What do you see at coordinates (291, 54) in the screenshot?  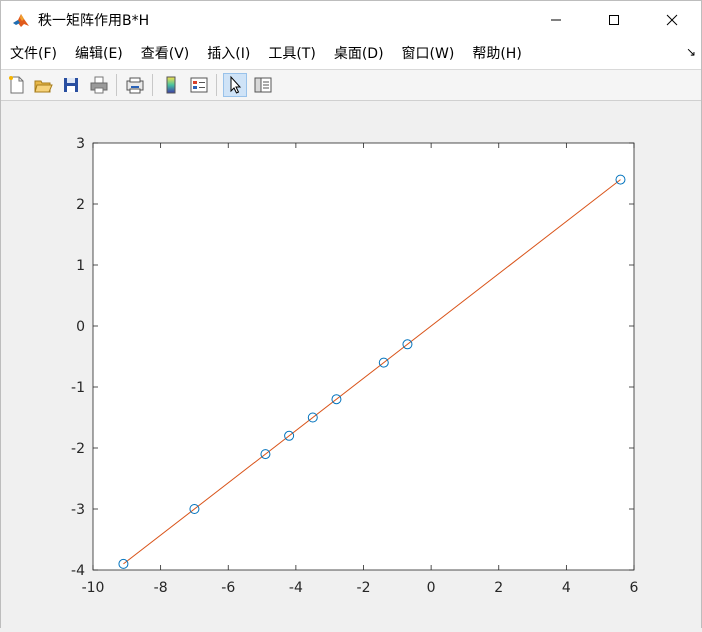 I see `menu-tools: 工具(T)` at bounding box center [291, 54].